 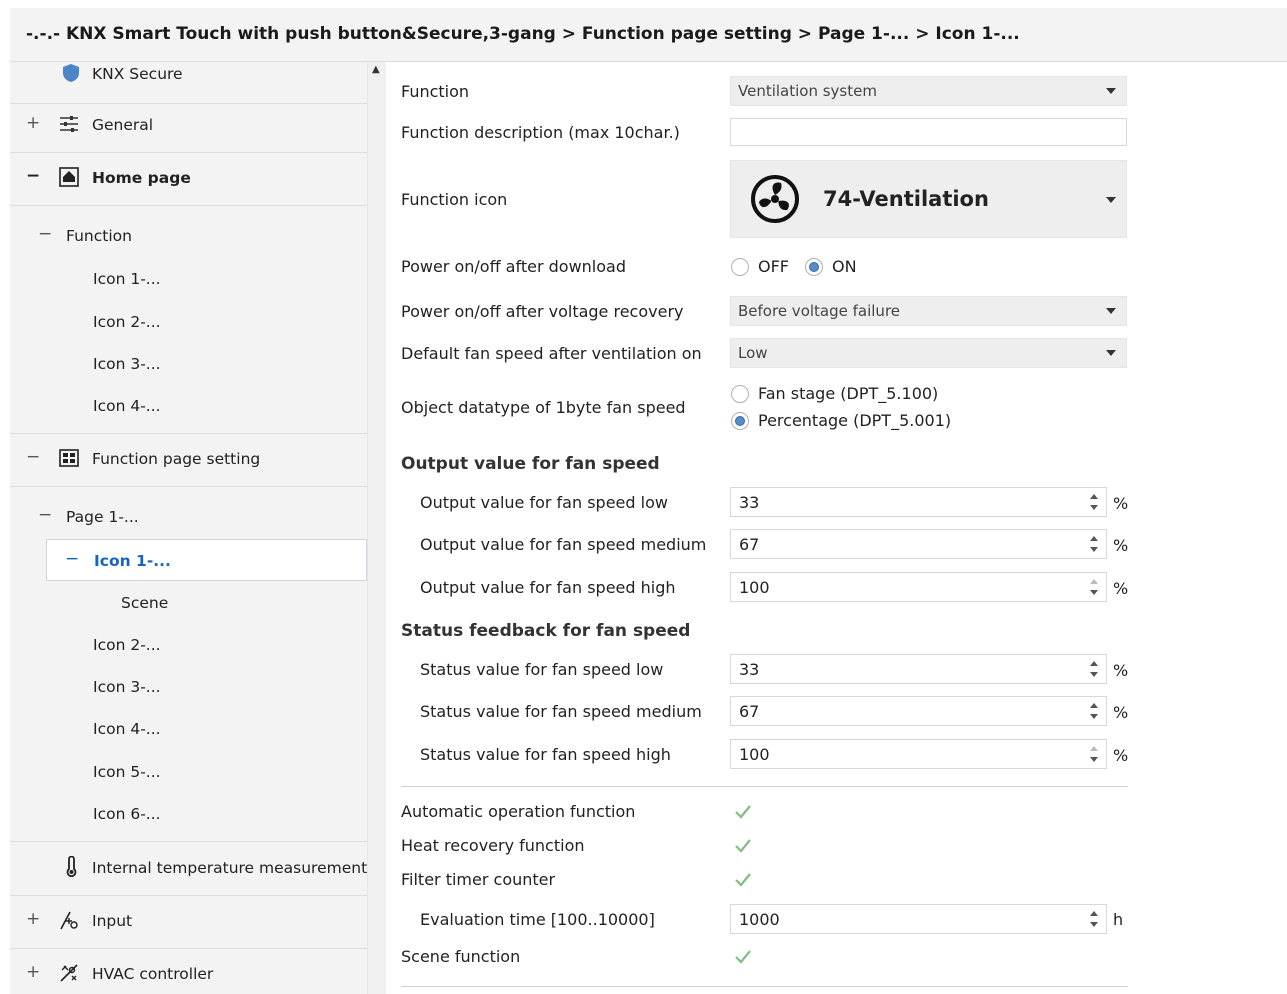 I want to click on function-description-input, so click(x=928, y=132).